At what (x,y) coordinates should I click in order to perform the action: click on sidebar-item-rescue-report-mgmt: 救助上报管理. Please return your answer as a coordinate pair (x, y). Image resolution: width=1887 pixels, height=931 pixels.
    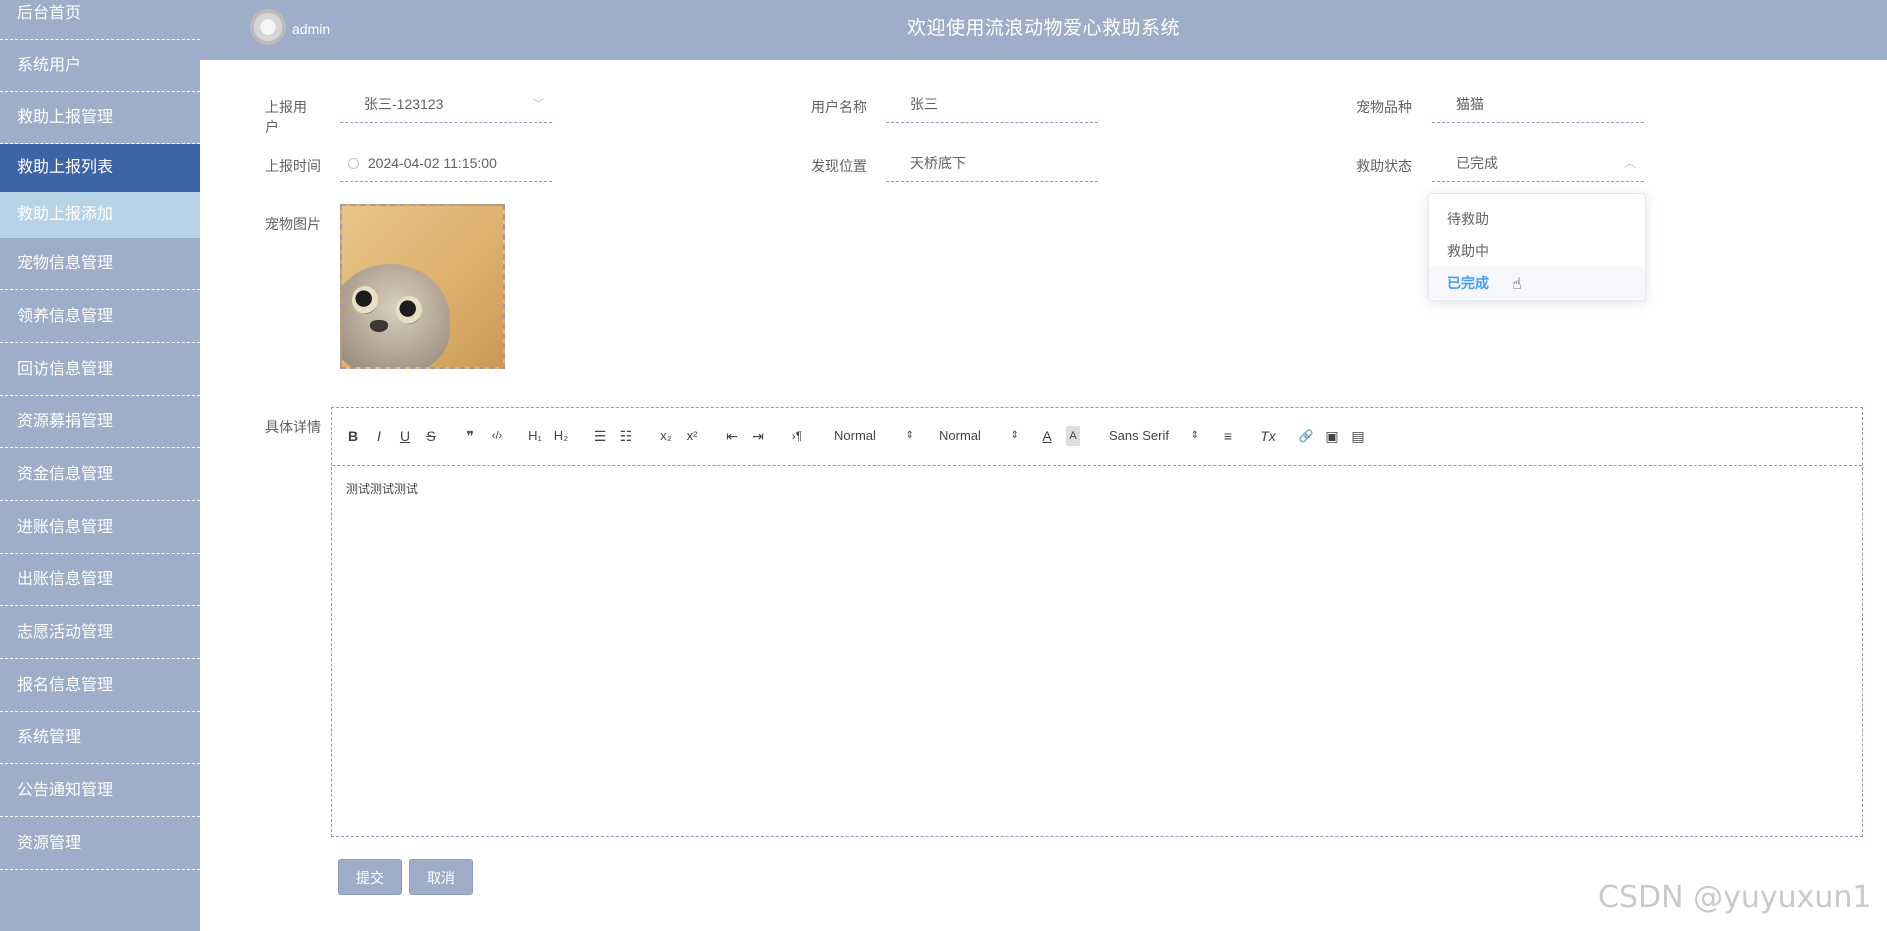
    Looking at the image, I should click on (100, 118).